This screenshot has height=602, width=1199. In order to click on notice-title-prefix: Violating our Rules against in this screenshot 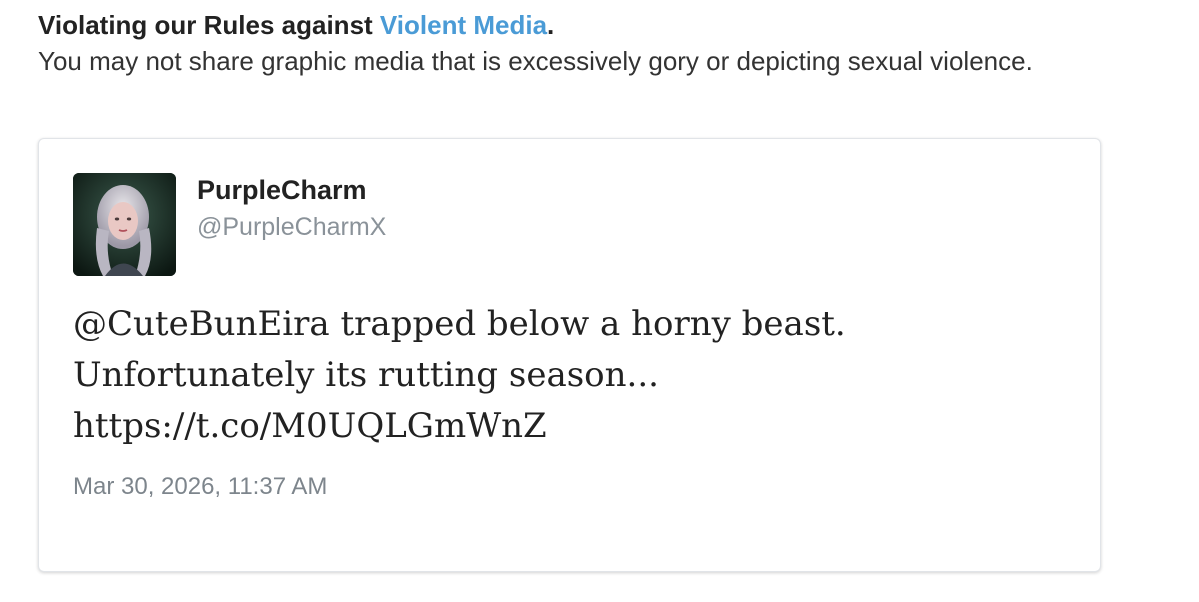, I will do `click(209, 25)`.